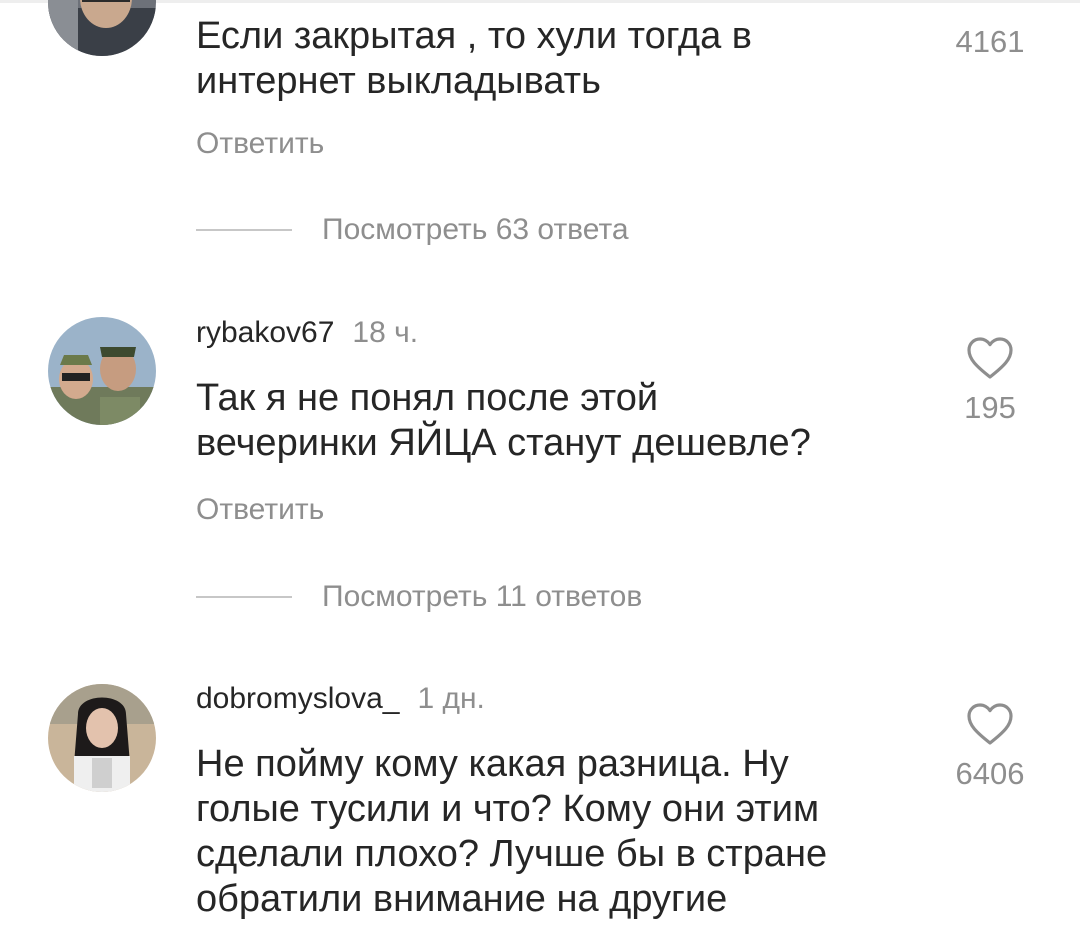 This screenshot has width=1080, height=929. What do you see at coordinates (990, 381) in the screenshot?
I see `like-area: 195` at bounding box center [990, 381].